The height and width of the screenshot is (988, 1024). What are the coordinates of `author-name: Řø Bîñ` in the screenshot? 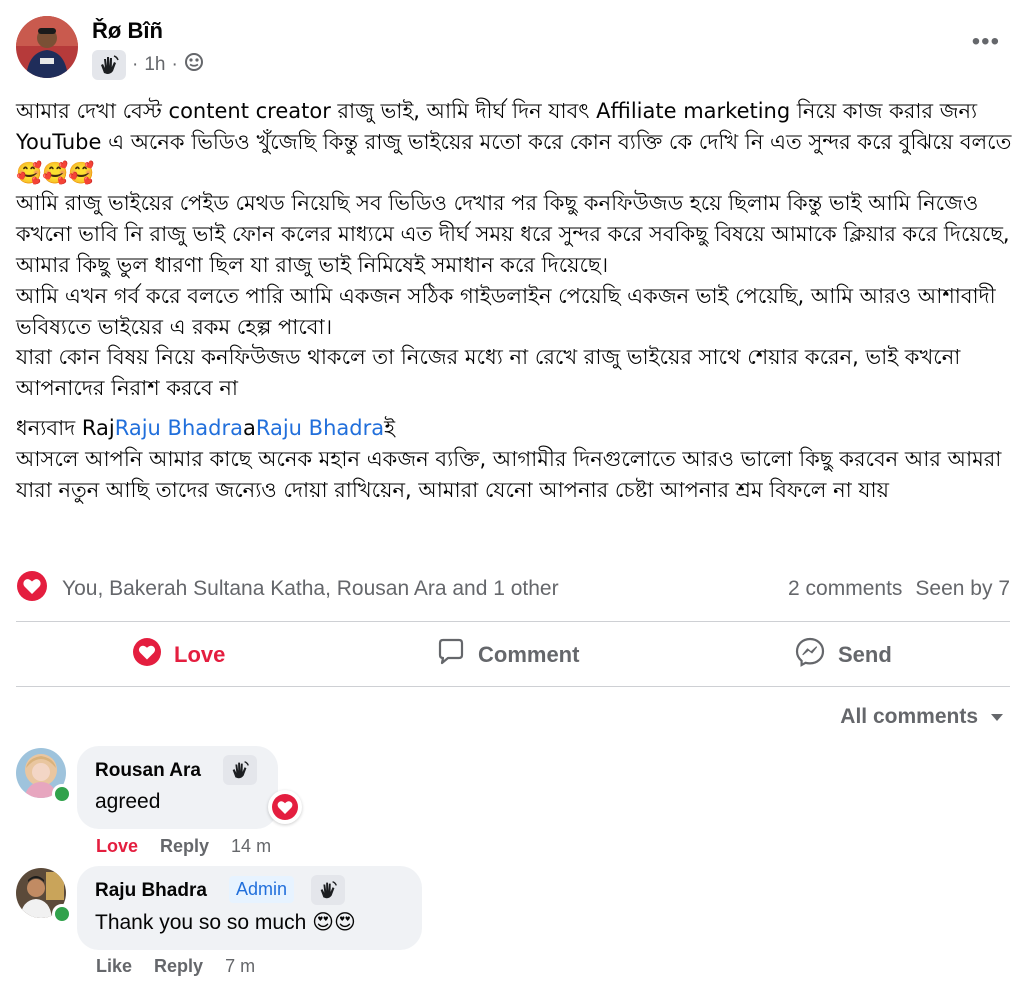 It's located at (127, 31).